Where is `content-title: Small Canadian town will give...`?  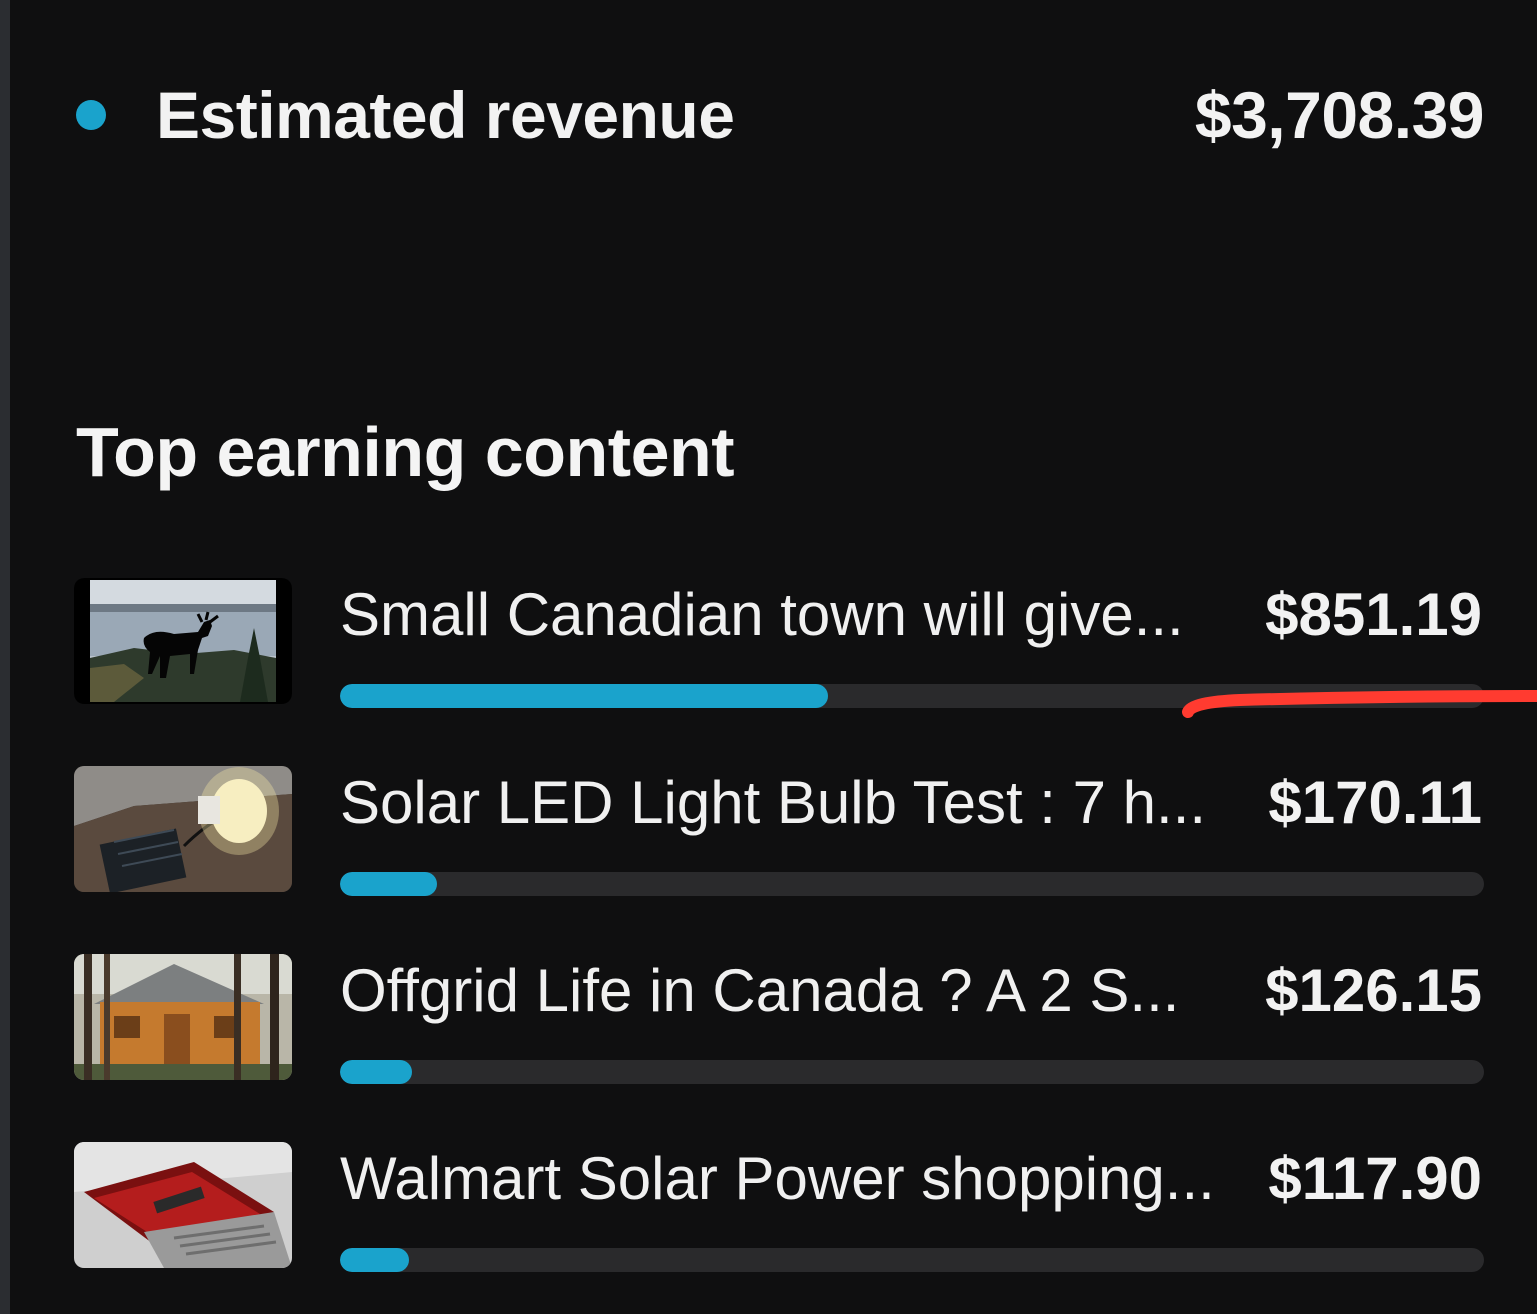 content-title: Small Canadian town will give... is located at coordinates (790, 615).